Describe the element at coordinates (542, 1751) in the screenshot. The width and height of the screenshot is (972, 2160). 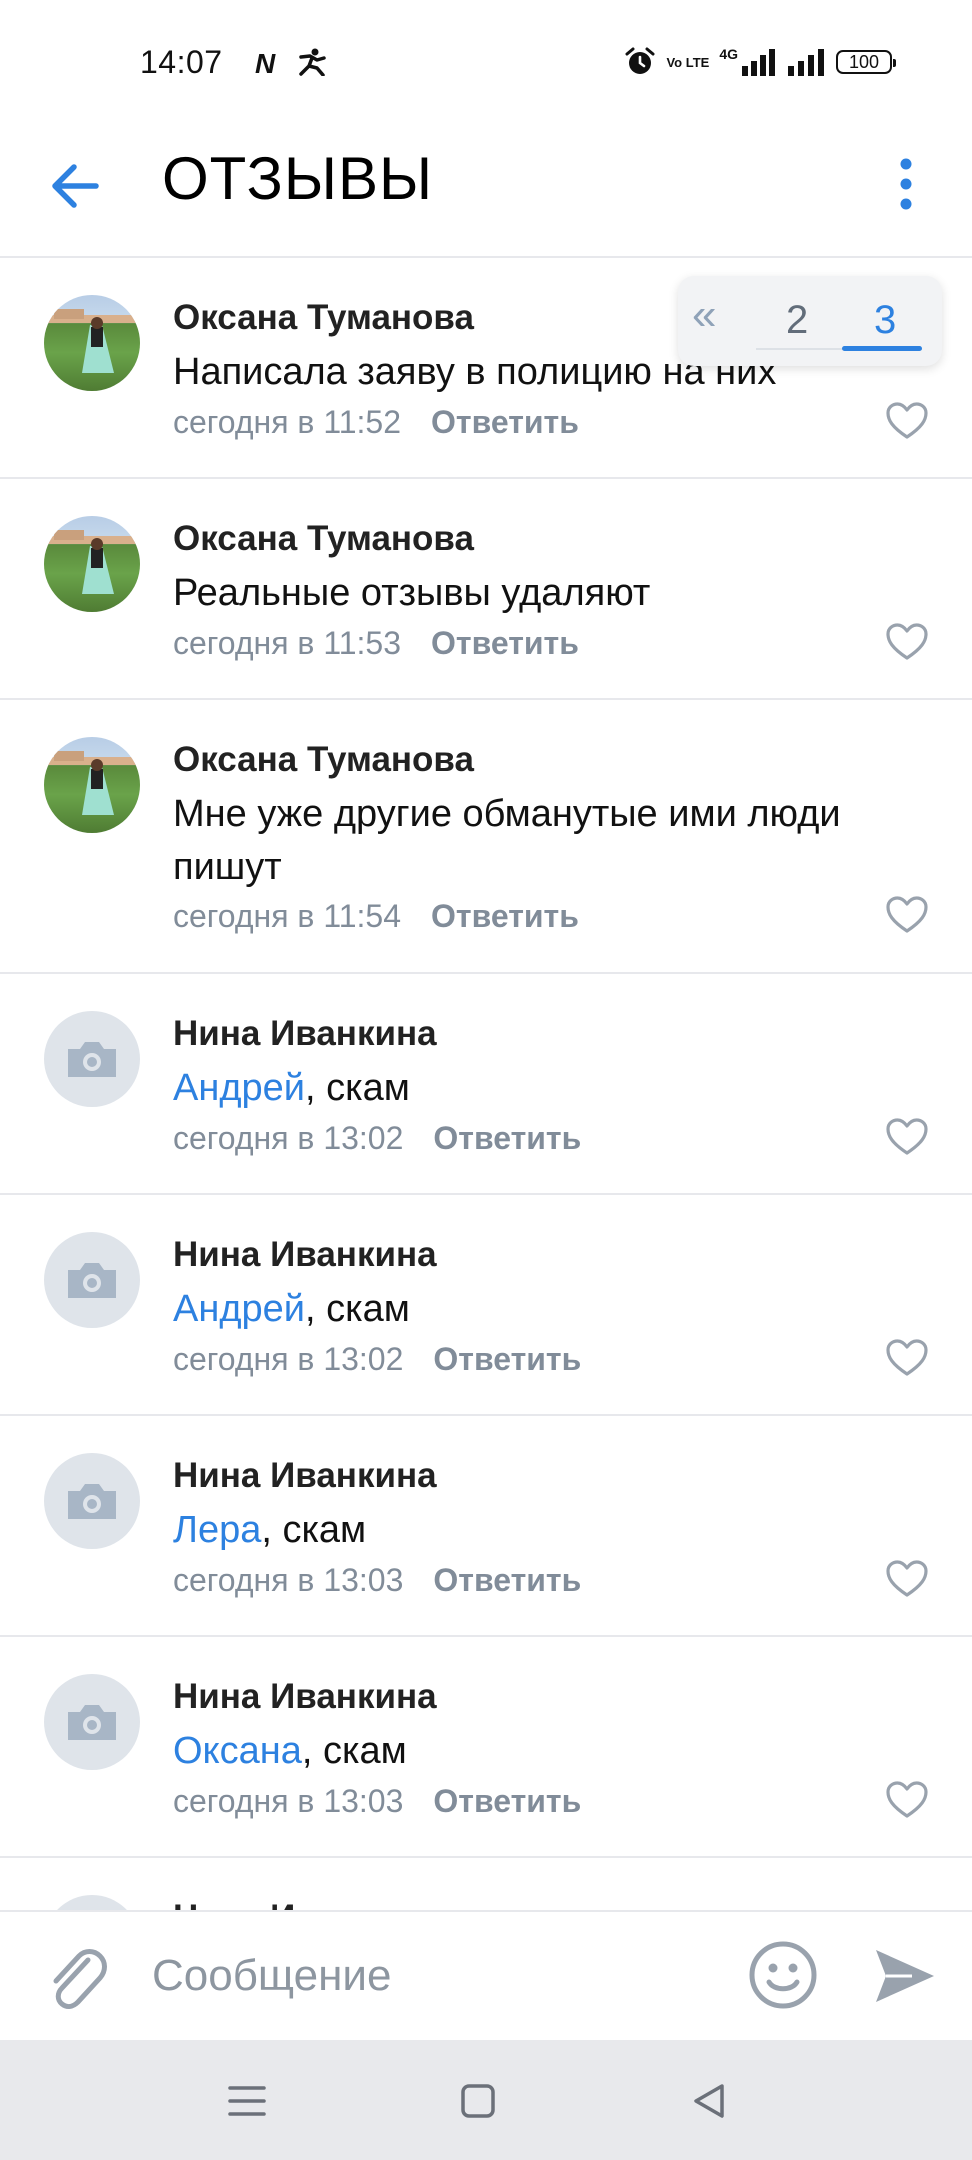
I see `comment-text: Оксана, скам` at that location.